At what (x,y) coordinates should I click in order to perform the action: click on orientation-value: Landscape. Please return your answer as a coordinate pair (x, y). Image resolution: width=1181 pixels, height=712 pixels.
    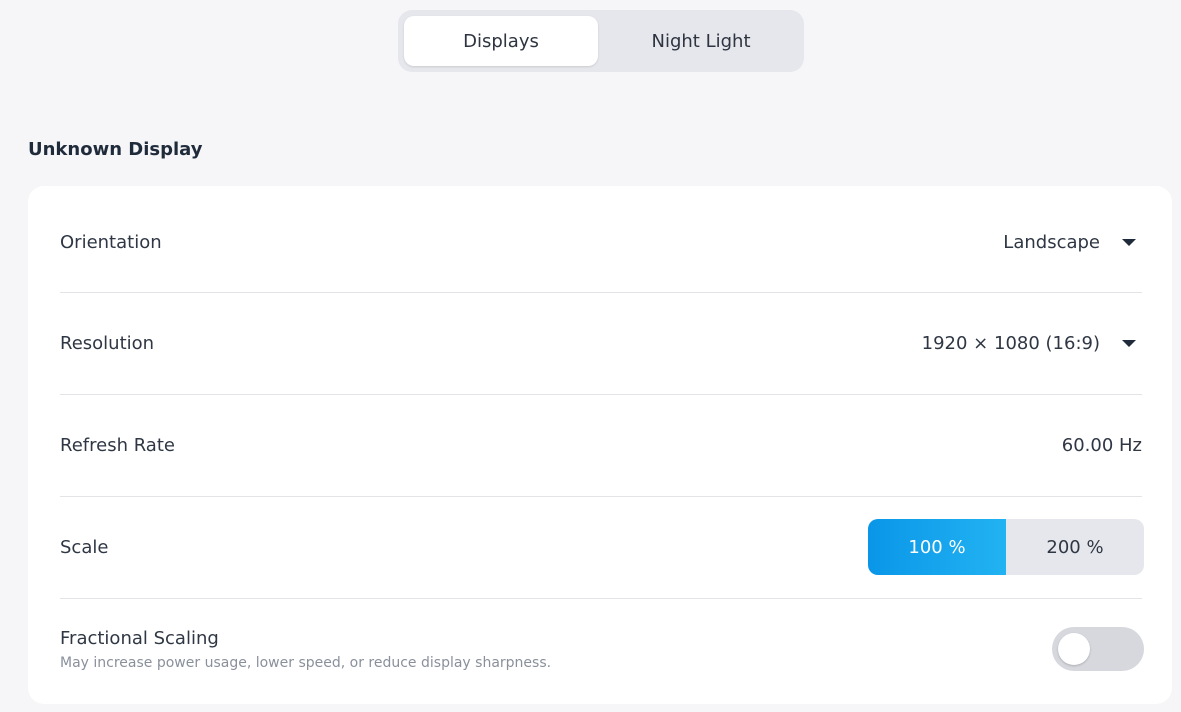
    Looking at the image, I should click on (1051, 242).